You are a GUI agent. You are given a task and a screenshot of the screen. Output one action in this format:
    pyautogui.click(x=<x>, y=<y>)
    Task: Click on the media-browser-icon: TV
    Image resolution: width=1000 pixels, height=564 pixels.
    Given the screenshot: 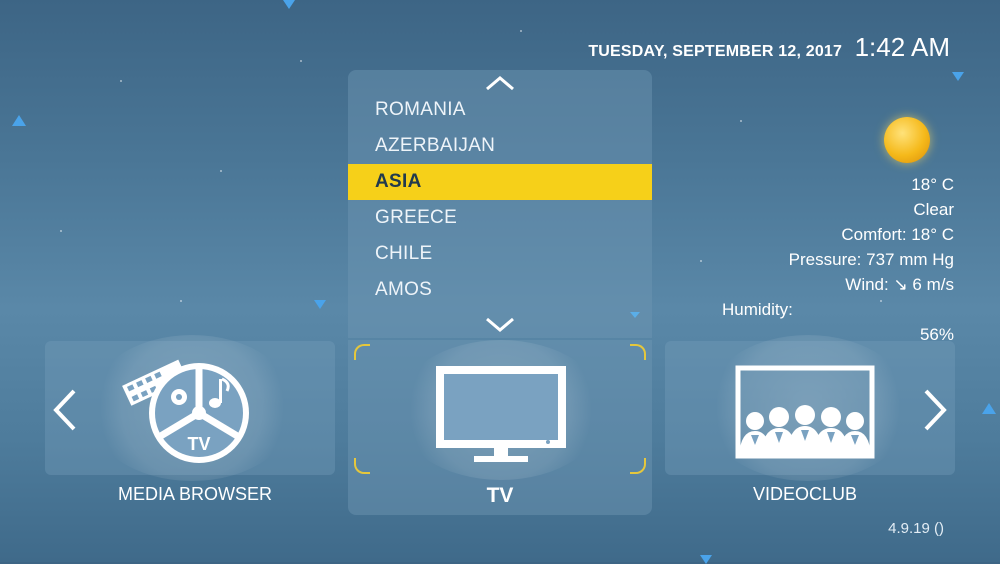 What is the action you would take?
    pyautogui.click(x=185, y=411)
    